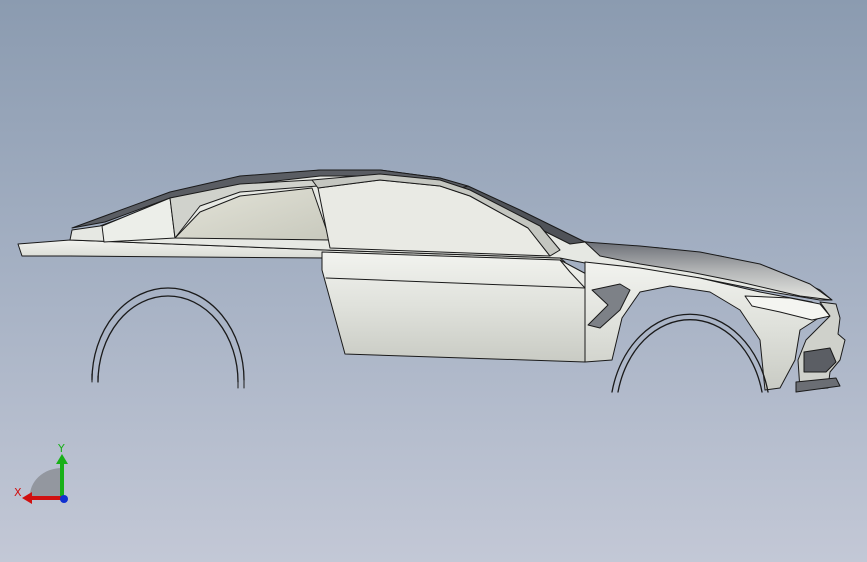 The image size is (867, 562). Describe the element at coordinates (64, 499) in the screenshot. I see `z-axis-dot` at that location.